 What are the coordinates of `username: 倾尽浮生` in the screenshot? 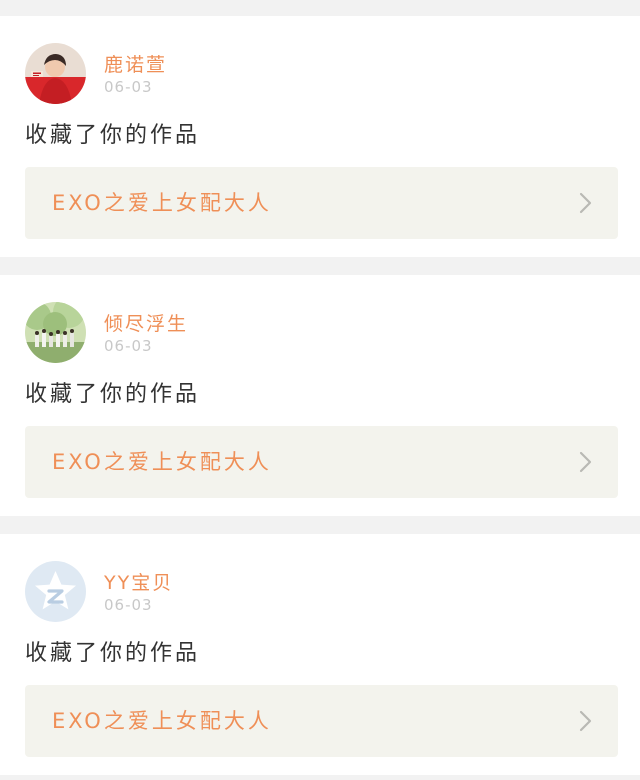 It's located at (146, 324).